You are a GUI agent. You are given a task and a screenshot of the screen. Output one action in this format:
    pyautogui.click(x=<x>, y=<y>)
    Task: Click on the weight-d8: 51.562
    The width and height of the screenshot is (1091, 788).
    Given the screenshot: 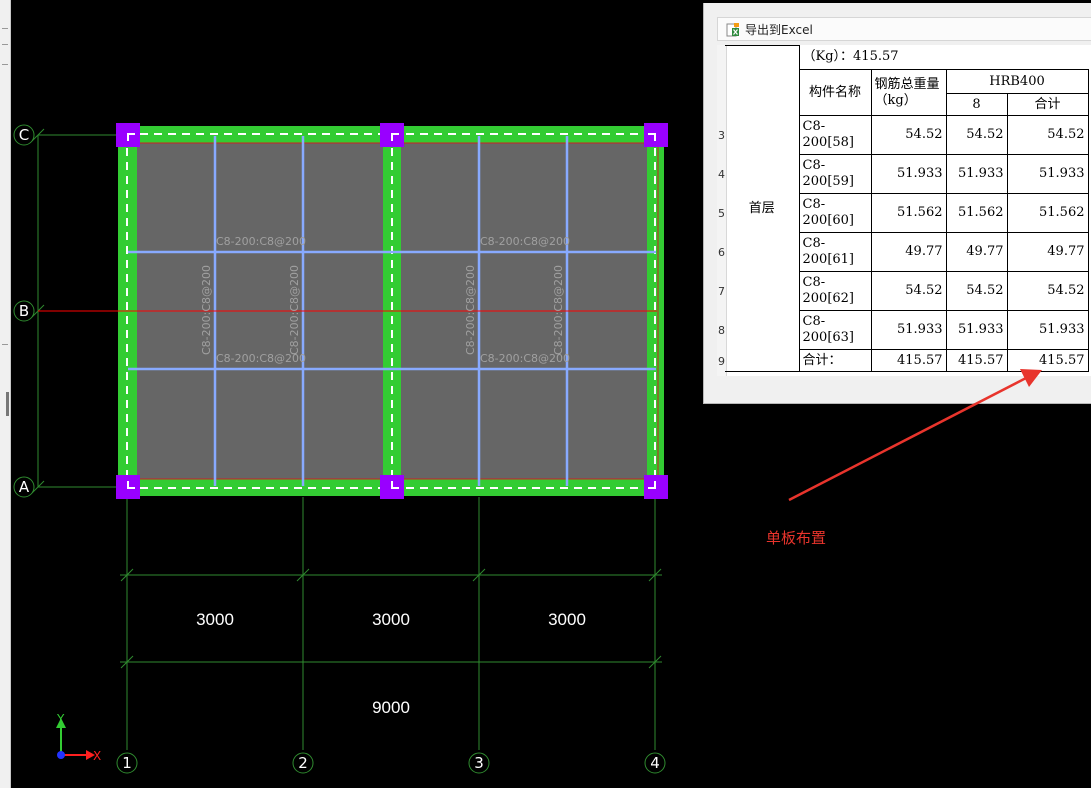 What is the action you would take?
    pyautogui.click(x=976, y=213)
    